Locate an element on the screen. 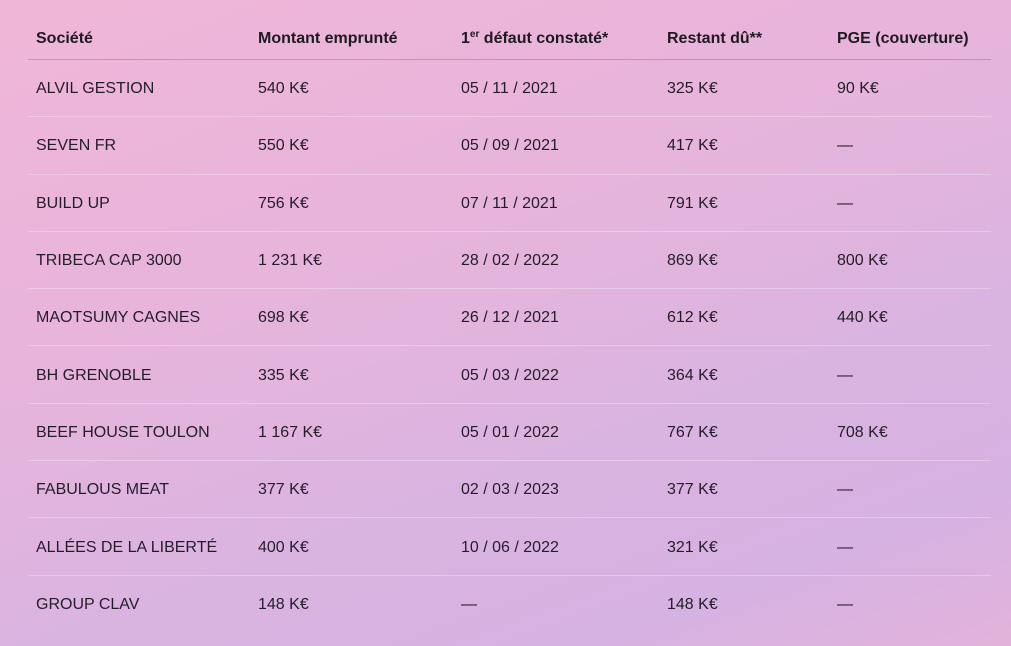 This screenshot has width=1011, height=646. cell-pge-couverture: 800 K€ is located at coordinates (862, 261).